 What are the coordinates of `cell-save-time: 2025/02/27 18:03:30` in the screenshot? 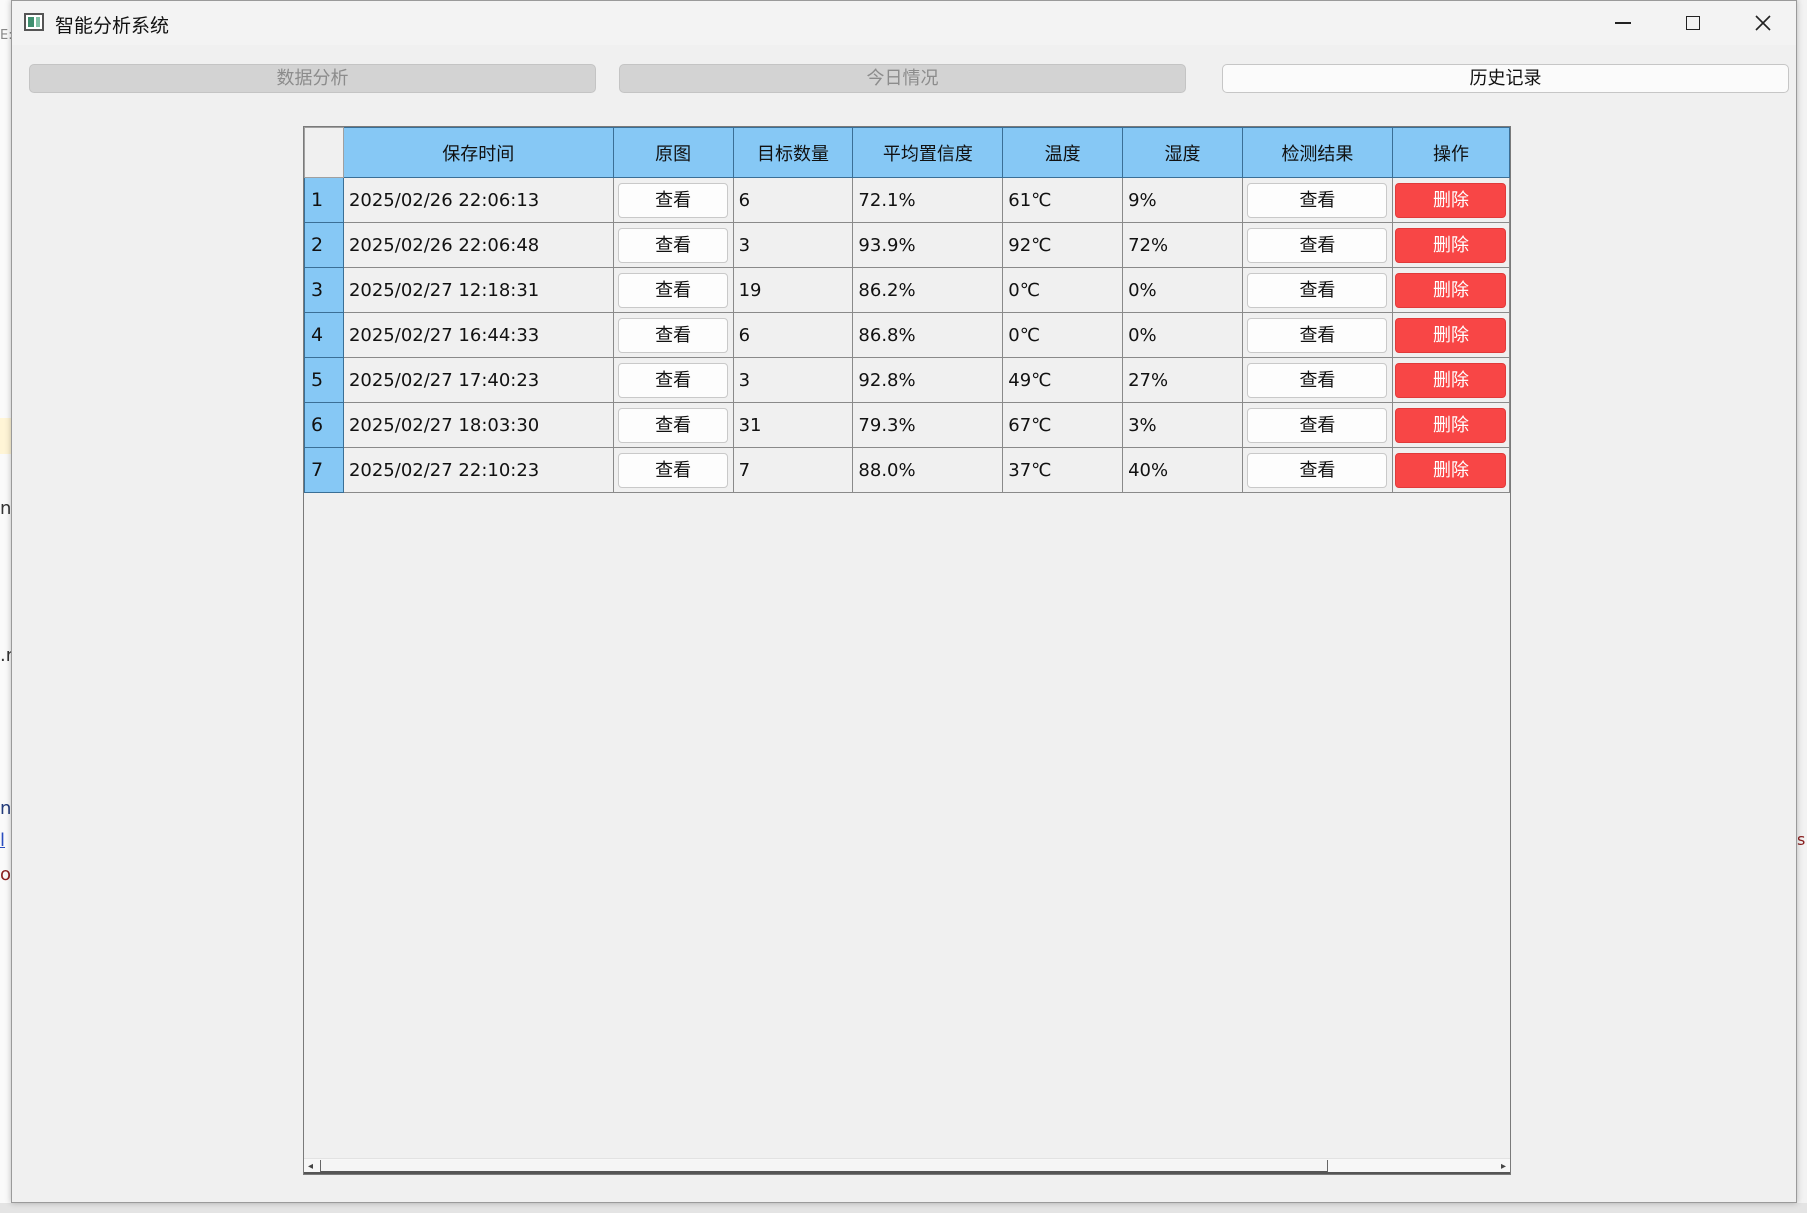 It's located at (478, 425).